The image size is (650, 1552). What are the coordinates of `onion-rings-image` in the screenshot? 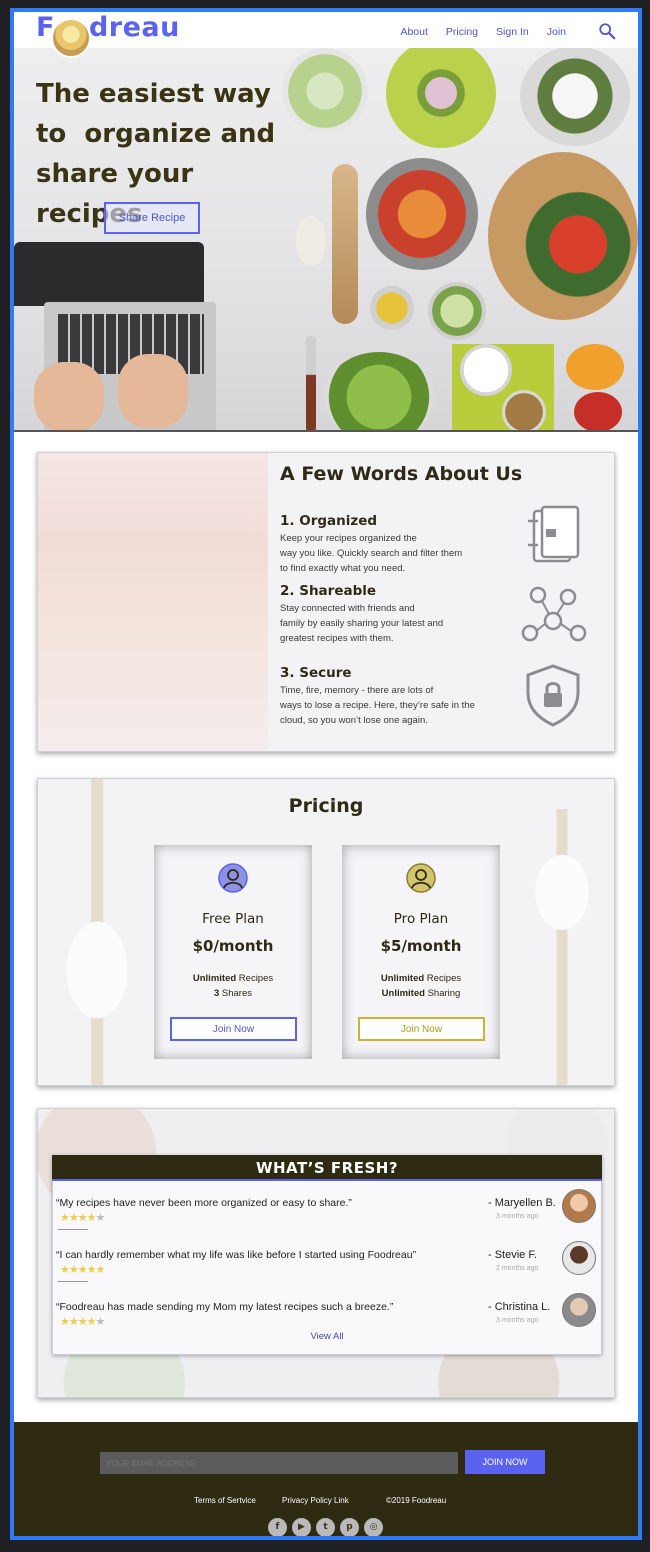 It's located at (575, 96).